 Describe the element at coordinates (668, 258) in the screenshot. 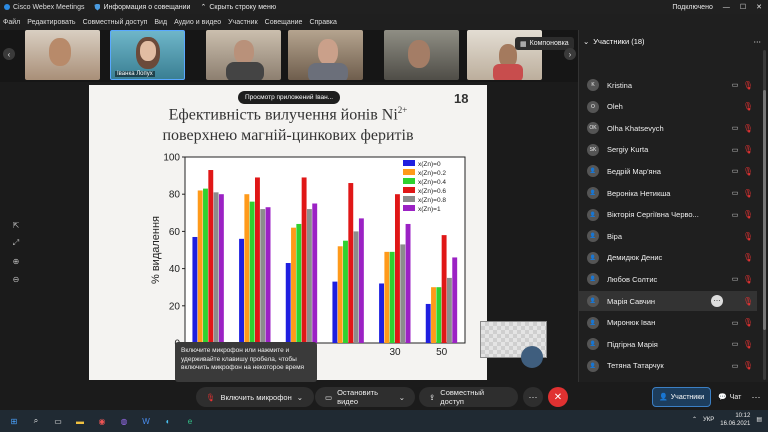

I see `participant-row: 👤 Демидюк Денис 🎙` at that location.